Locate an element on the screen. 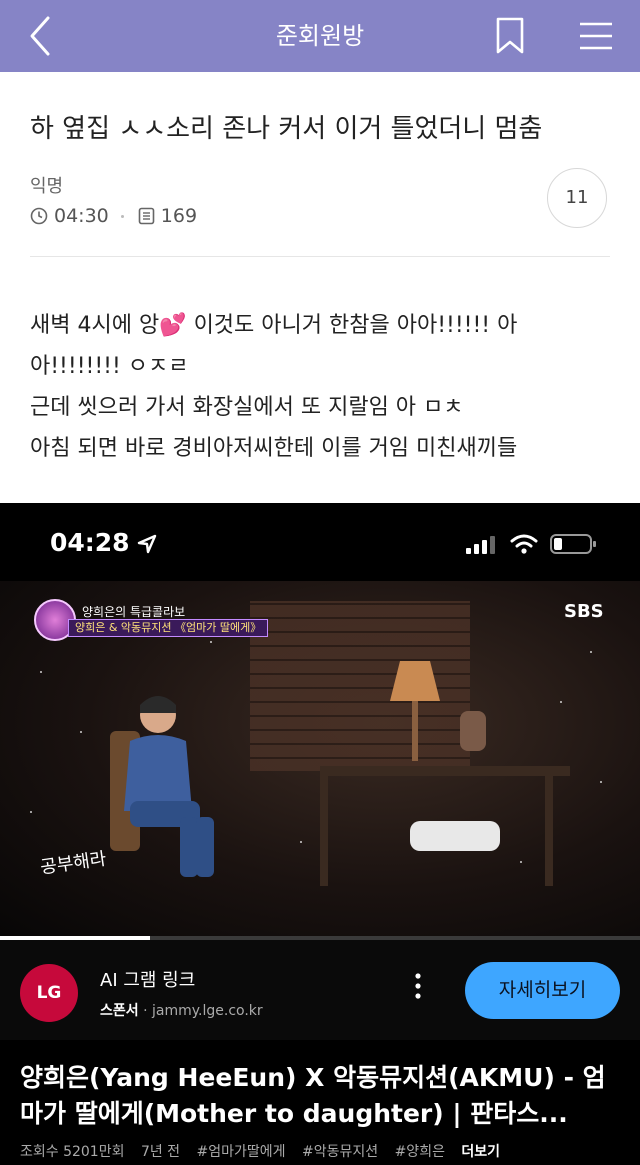 The height and width of the screenshot is (1165, 640). hashtag-link: #엄마가딸에게 is located at coordinates (241, 1152).